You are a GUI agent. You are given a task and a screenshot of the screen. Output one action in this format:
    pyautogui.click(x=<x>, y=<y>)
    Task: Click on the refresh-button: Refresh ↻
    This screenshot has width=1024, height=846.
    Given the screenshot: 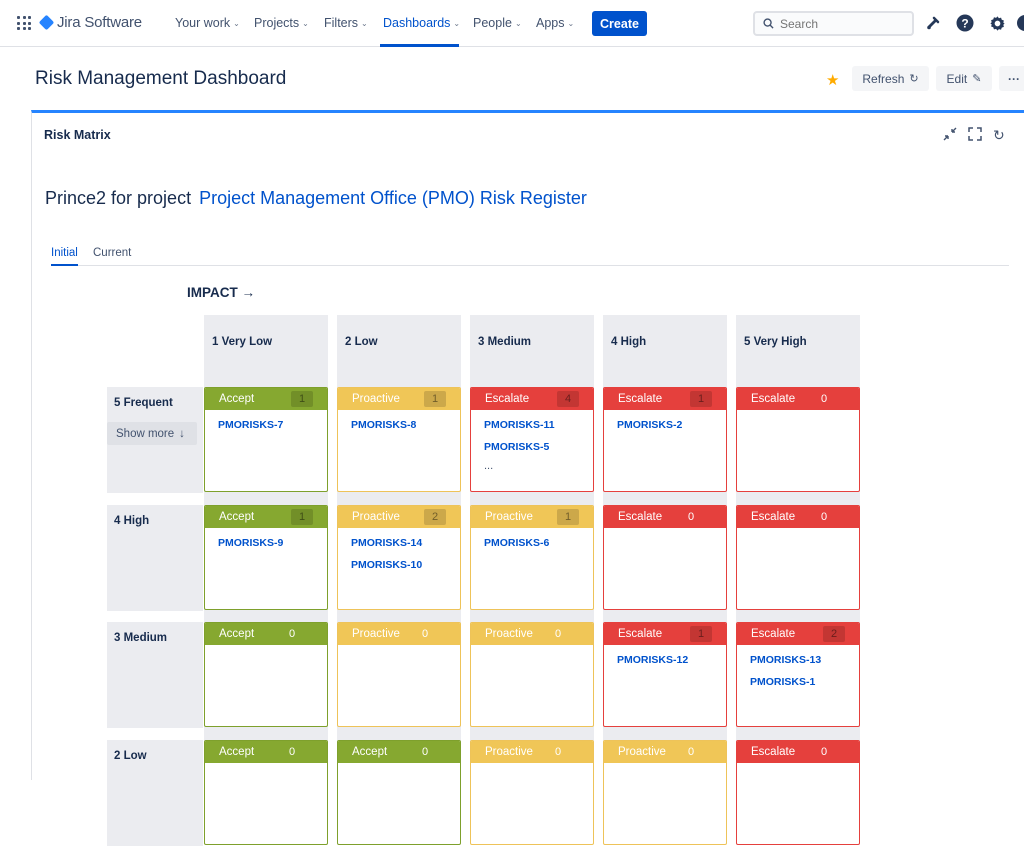 What is the action you would take?
    pyautogui.click(x=890, y=78)
    